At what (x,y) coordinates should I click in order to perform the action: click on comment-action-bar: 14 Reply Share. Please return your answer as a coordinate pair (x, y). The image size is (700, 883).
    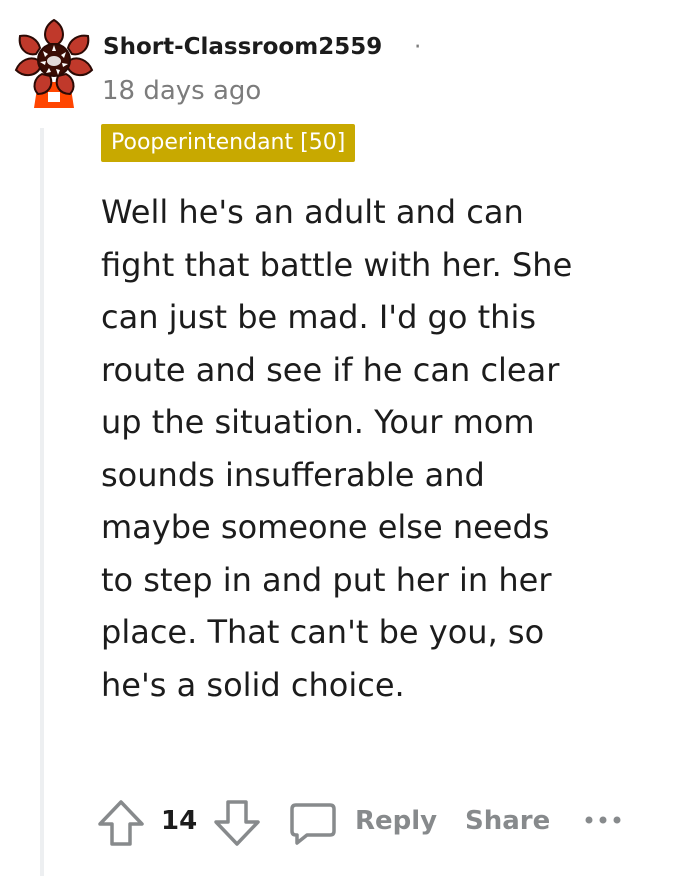
    Looking at the image, I should click on (375, 823).